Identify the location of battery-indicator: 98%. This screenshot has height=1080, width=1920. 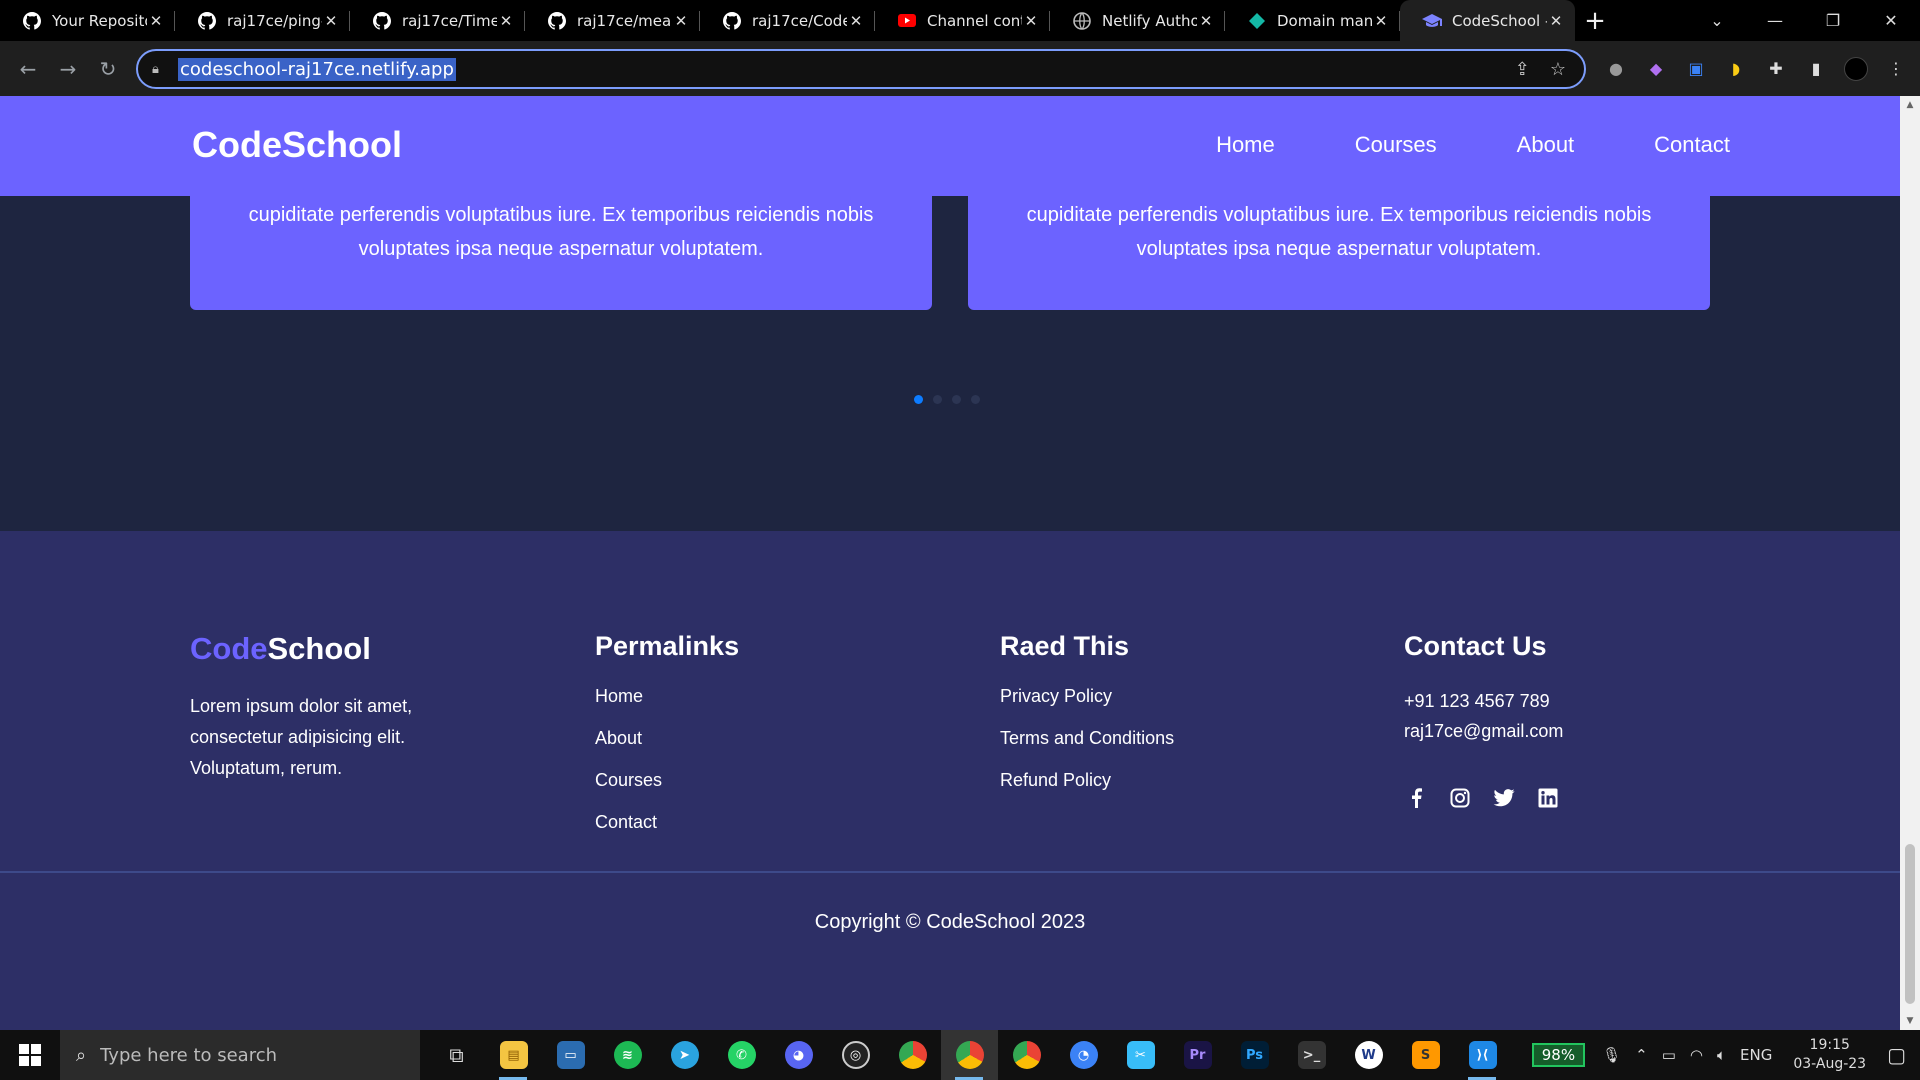
(1558, 1055).